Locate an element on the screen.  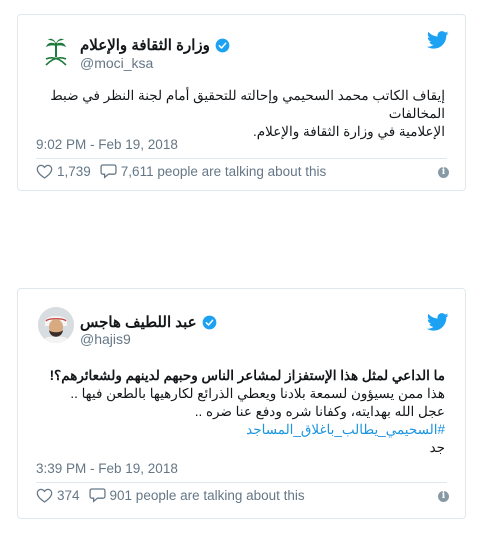
like-count: 1,739 is located at coordinates (74, 171).